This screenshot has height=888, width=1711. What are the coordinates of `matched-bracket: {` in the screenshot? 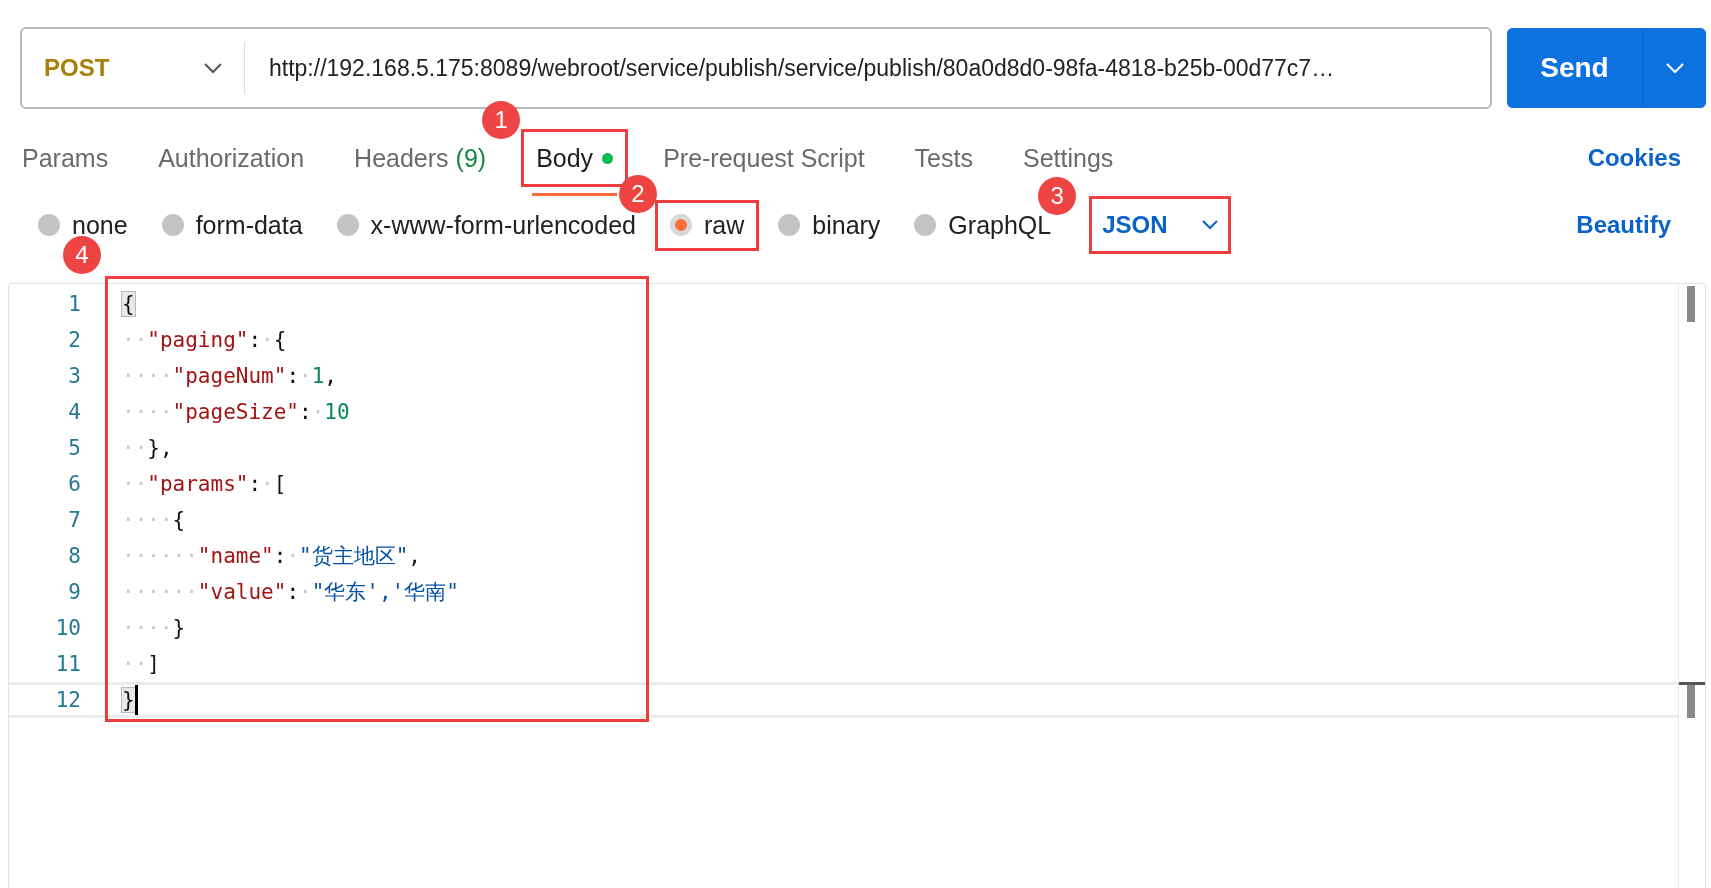 It's located at (128, 304).